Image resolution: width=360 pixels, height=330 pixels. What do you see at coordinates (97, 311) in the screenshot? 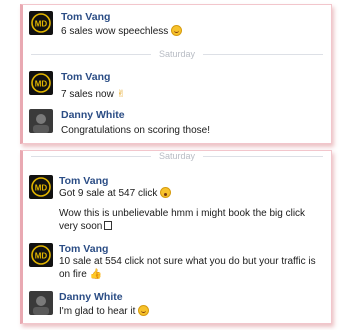
I see `message-text-content: I'm glad to hear it` at bounding box center [97, 311].